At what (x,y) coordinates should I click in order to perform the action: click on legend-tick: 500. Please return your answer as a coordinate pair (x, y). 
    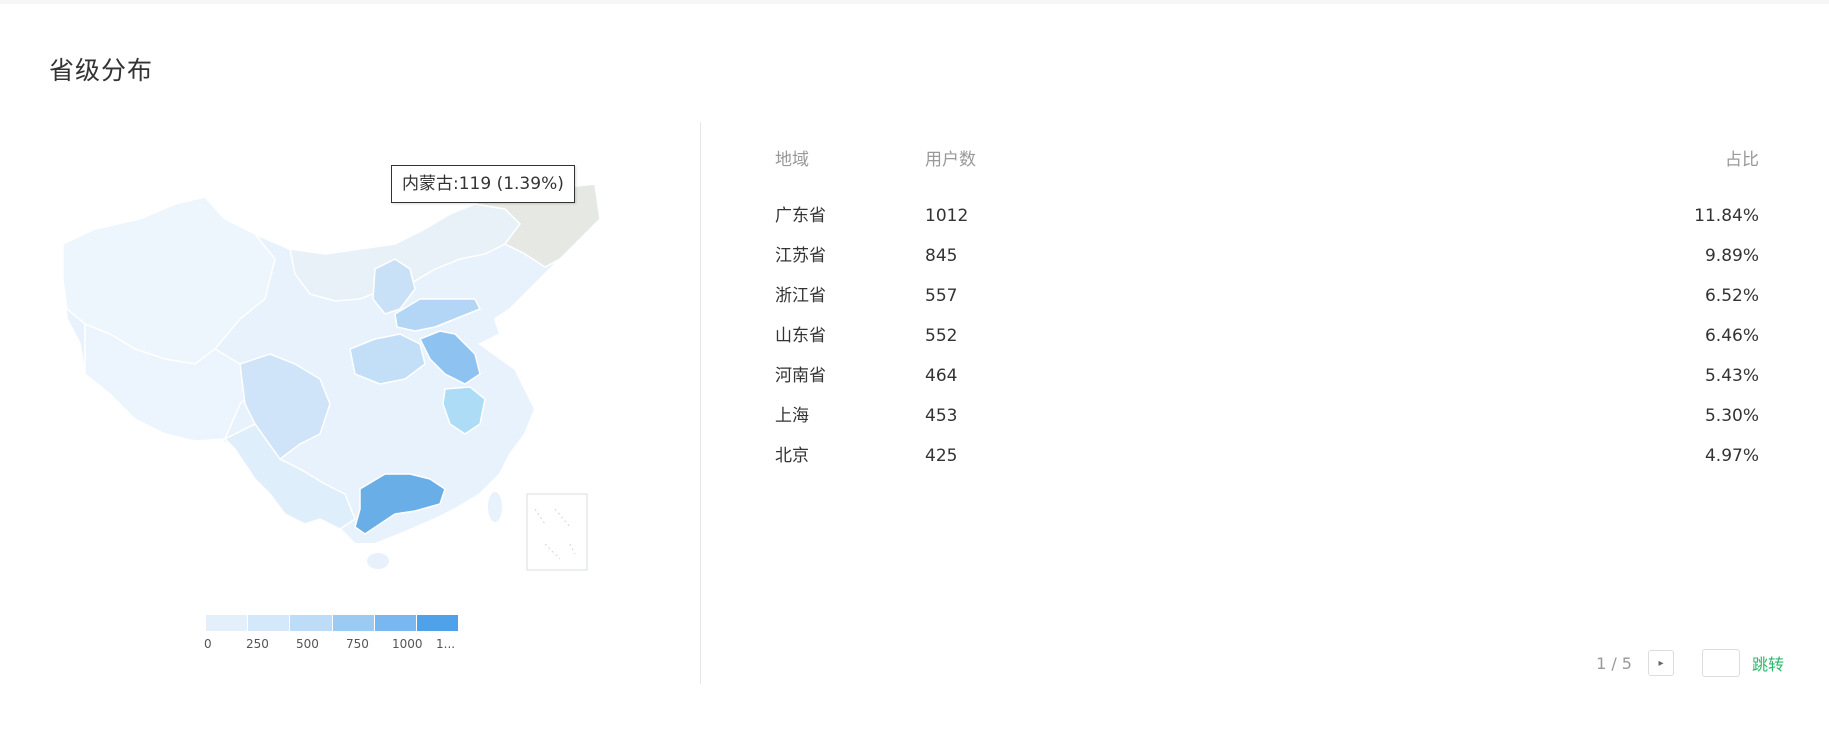
    Looking at the image, I should click on (307, 644).